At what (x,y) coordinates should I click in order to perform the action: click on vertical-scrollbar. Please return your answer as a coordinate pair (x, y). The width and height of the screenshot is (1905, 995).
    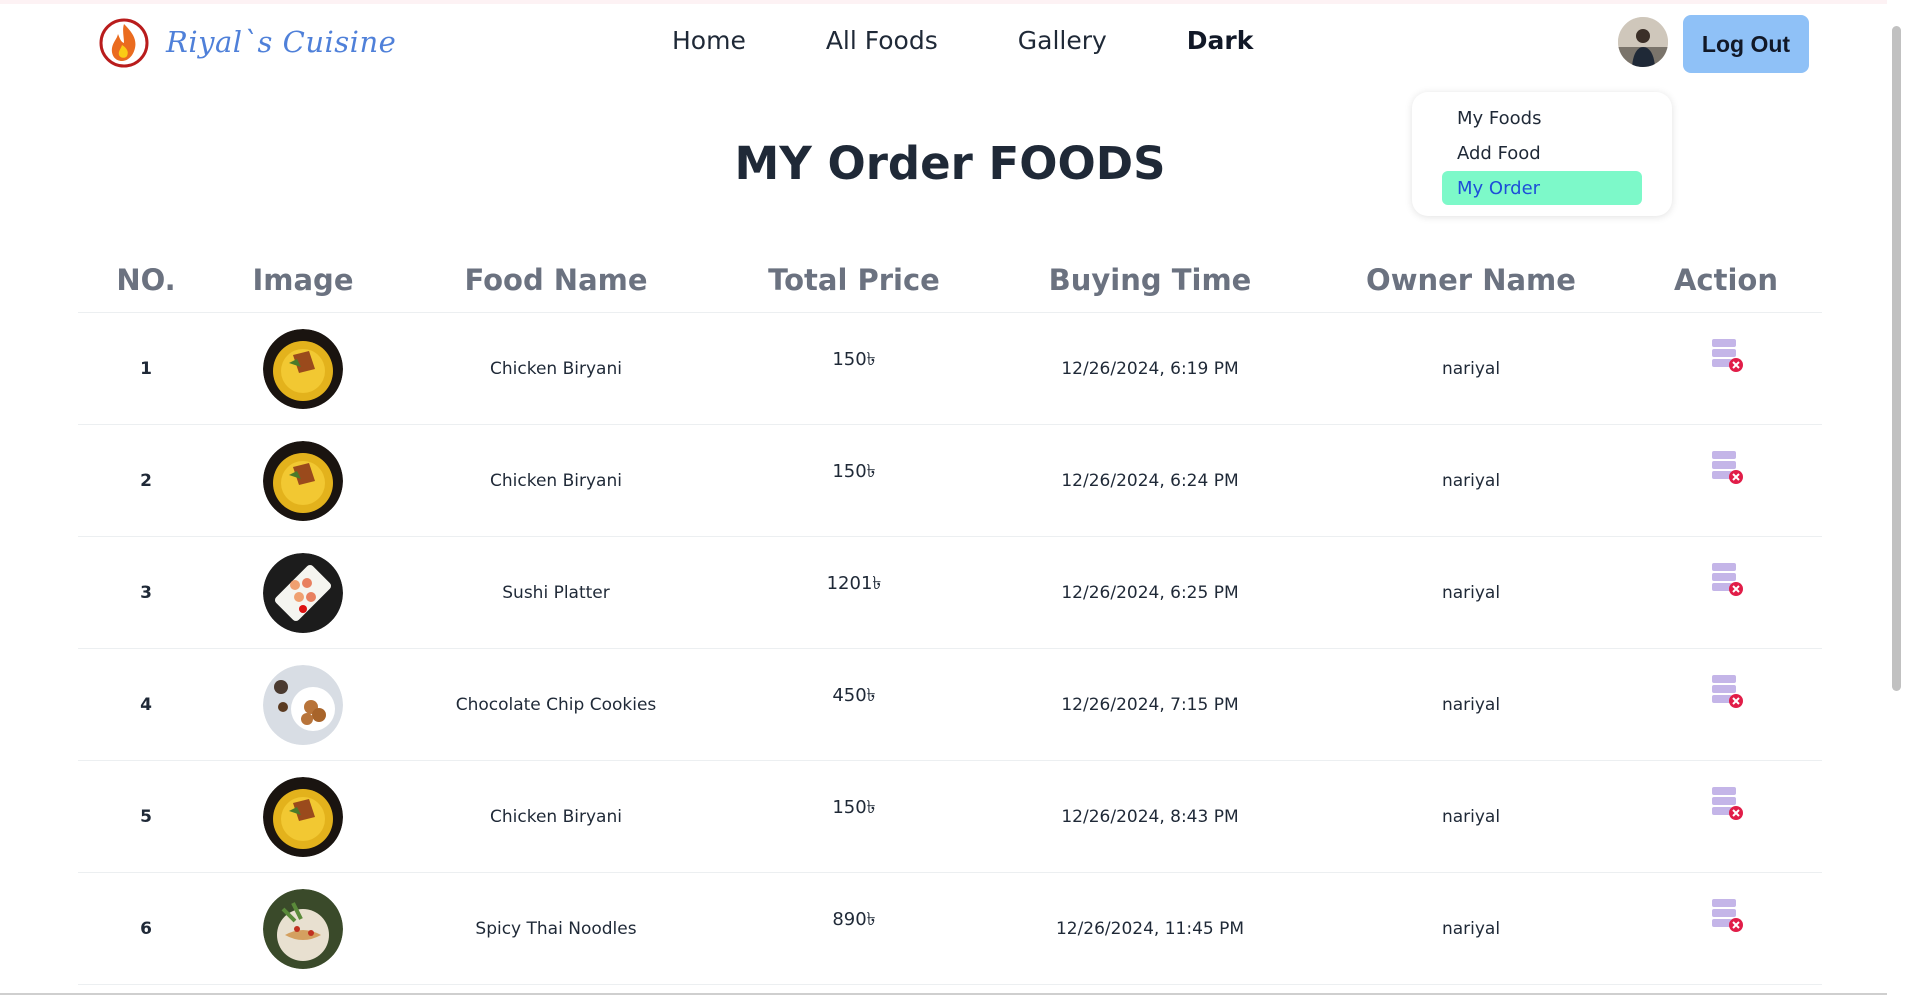
    Looking at the image, I should click on (1896, 497).